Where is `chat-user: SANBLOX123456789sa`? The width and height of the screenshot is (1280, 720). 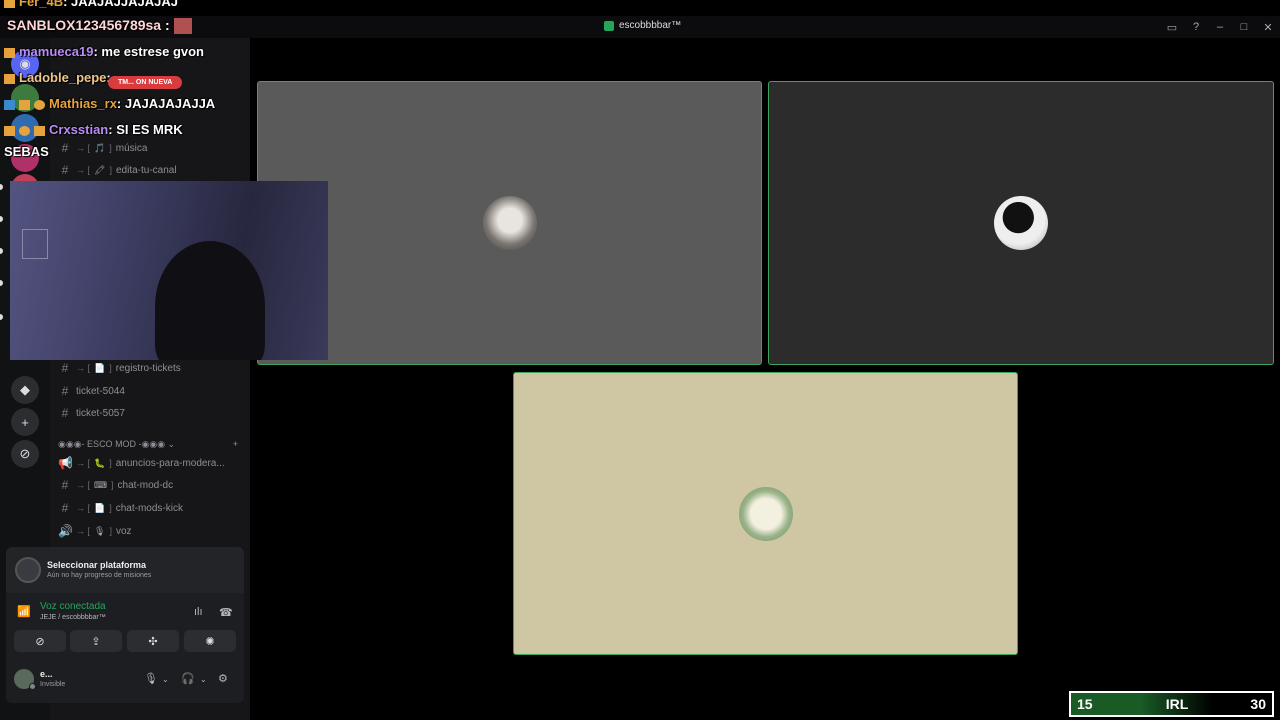
chat-user: SANBLOX123456789sa is located at coordinates (84, 25).